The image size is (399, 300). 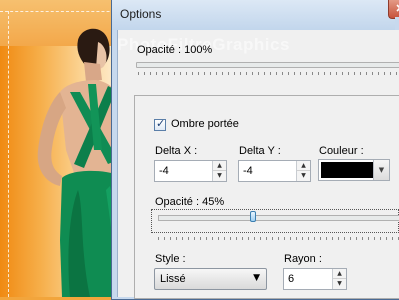 I want to click on drop-shadow-label: Ombre portée, so click(x=205, y=124).